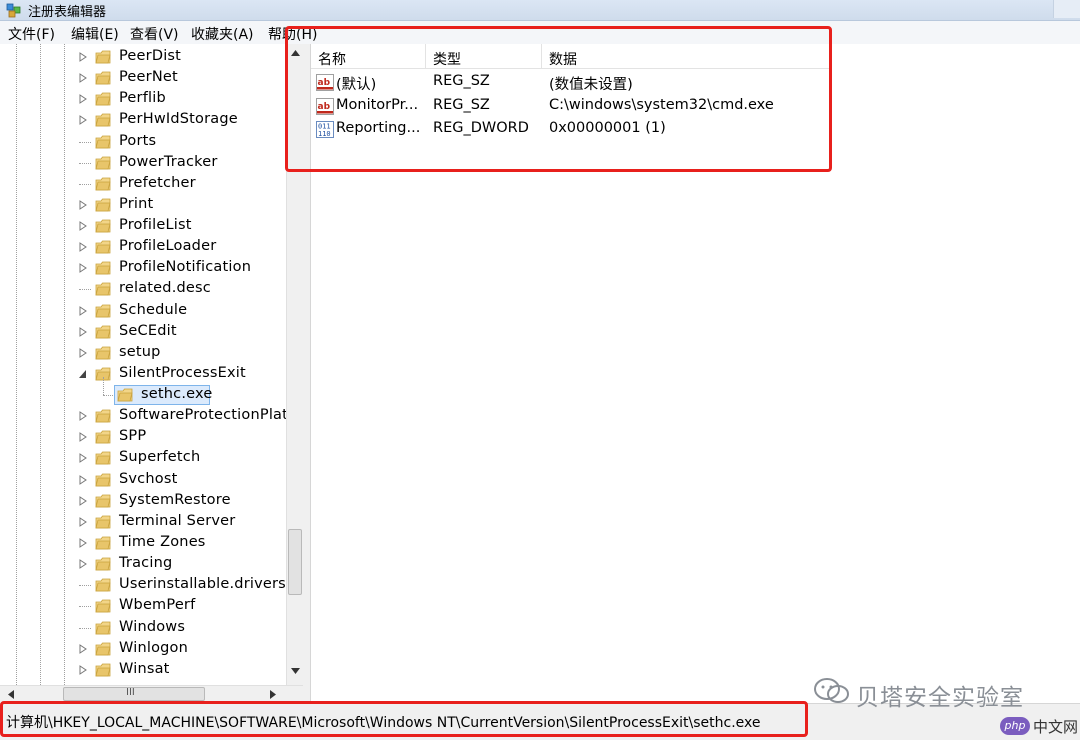 This screenshot has height=740, width=1080. What do you see at coordinates (940, 698) in the screenshot?
I see `watermark-text: 贝塔安全实验室` at bounding box center [940, 698].